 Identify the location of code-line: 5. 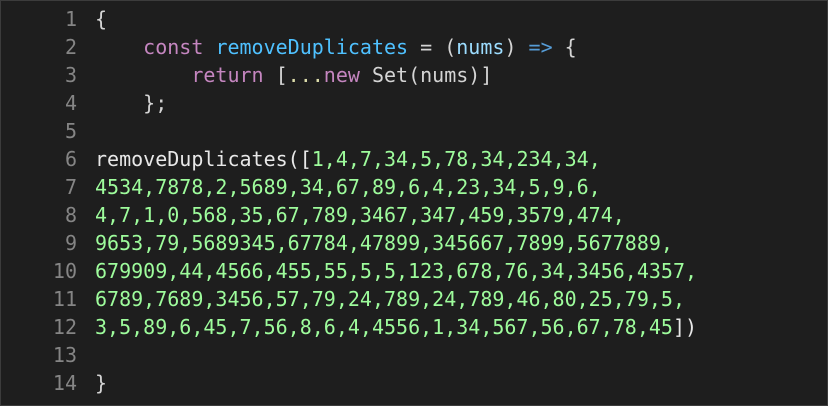
(414, 131).